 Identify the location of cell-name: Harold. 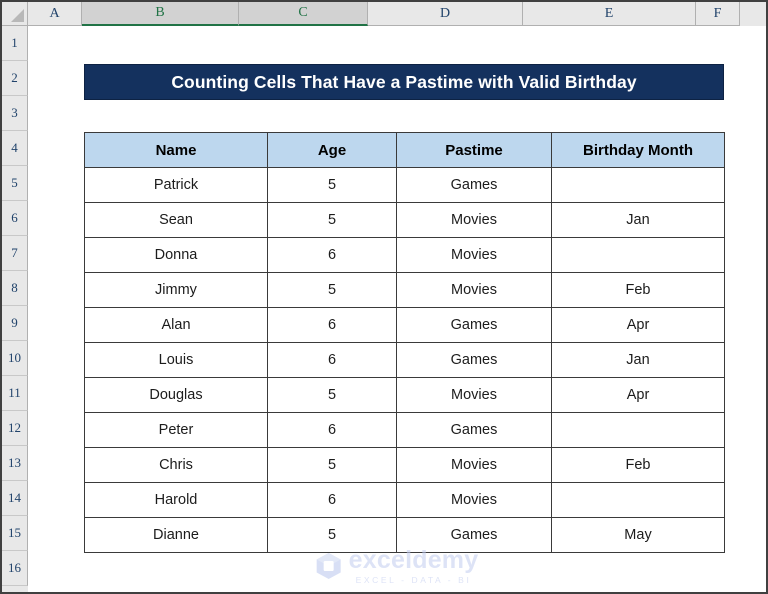
(176, 500).